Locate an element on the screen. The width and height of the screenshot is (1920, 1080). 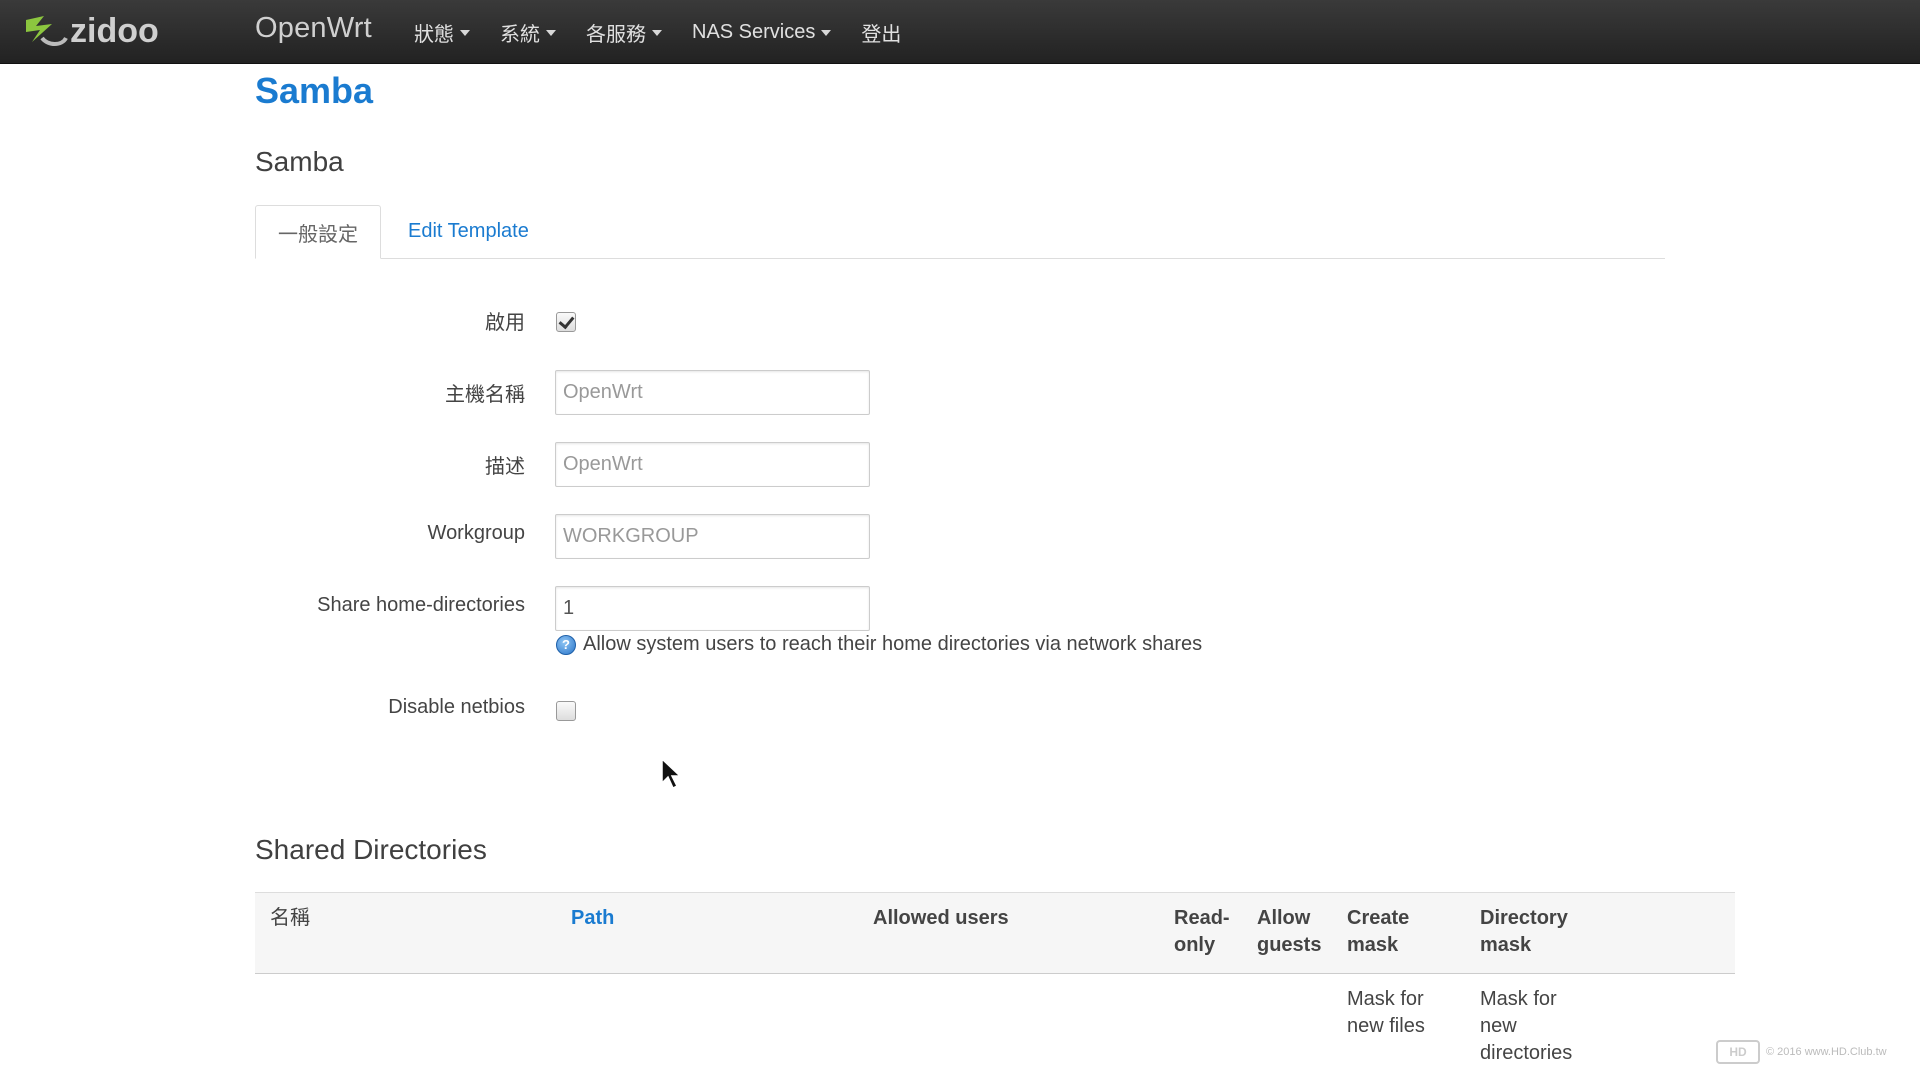
hostname-label: 主機名稱 is located at coordinates (485, 395).